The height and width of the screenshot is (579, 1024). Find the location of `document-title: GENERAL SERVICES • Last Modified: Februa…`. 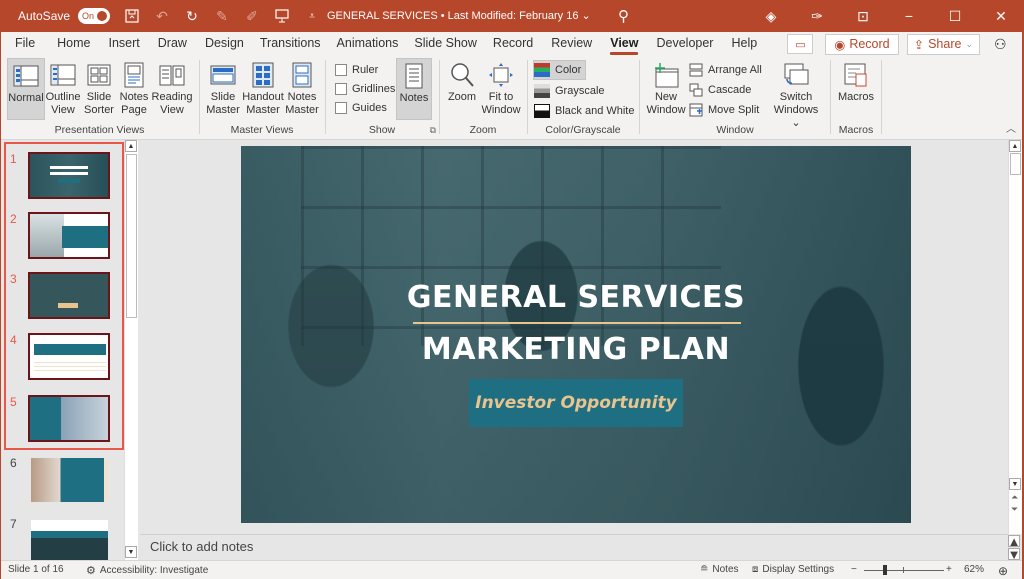

document-title: GENERAL SERVICES • Last Modified: Februa… is located at coordinates (459, 15).